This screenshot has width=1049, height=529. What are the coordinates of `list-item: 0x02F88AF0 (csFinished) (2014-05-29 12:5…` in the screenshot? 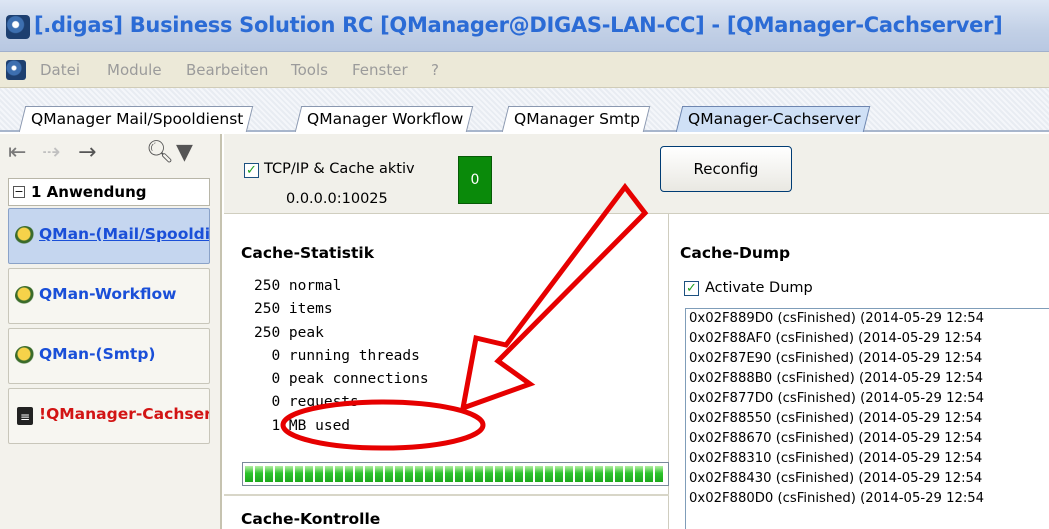 It's located at (867, 339).